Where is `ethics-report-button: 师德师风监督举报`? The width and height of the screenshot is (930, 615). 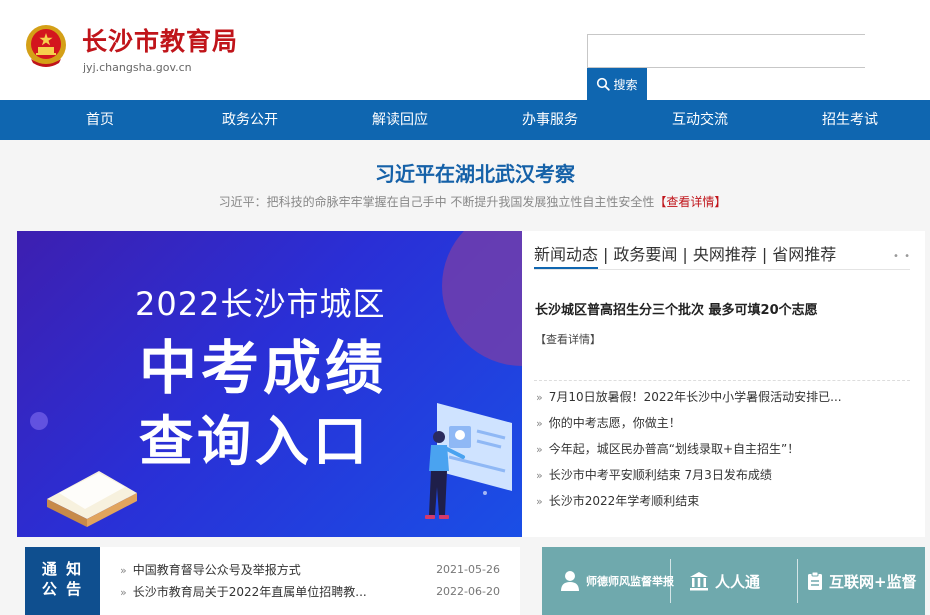 ethics-report-button: 师德师风监督举报 is located at coordinates (617, 581).